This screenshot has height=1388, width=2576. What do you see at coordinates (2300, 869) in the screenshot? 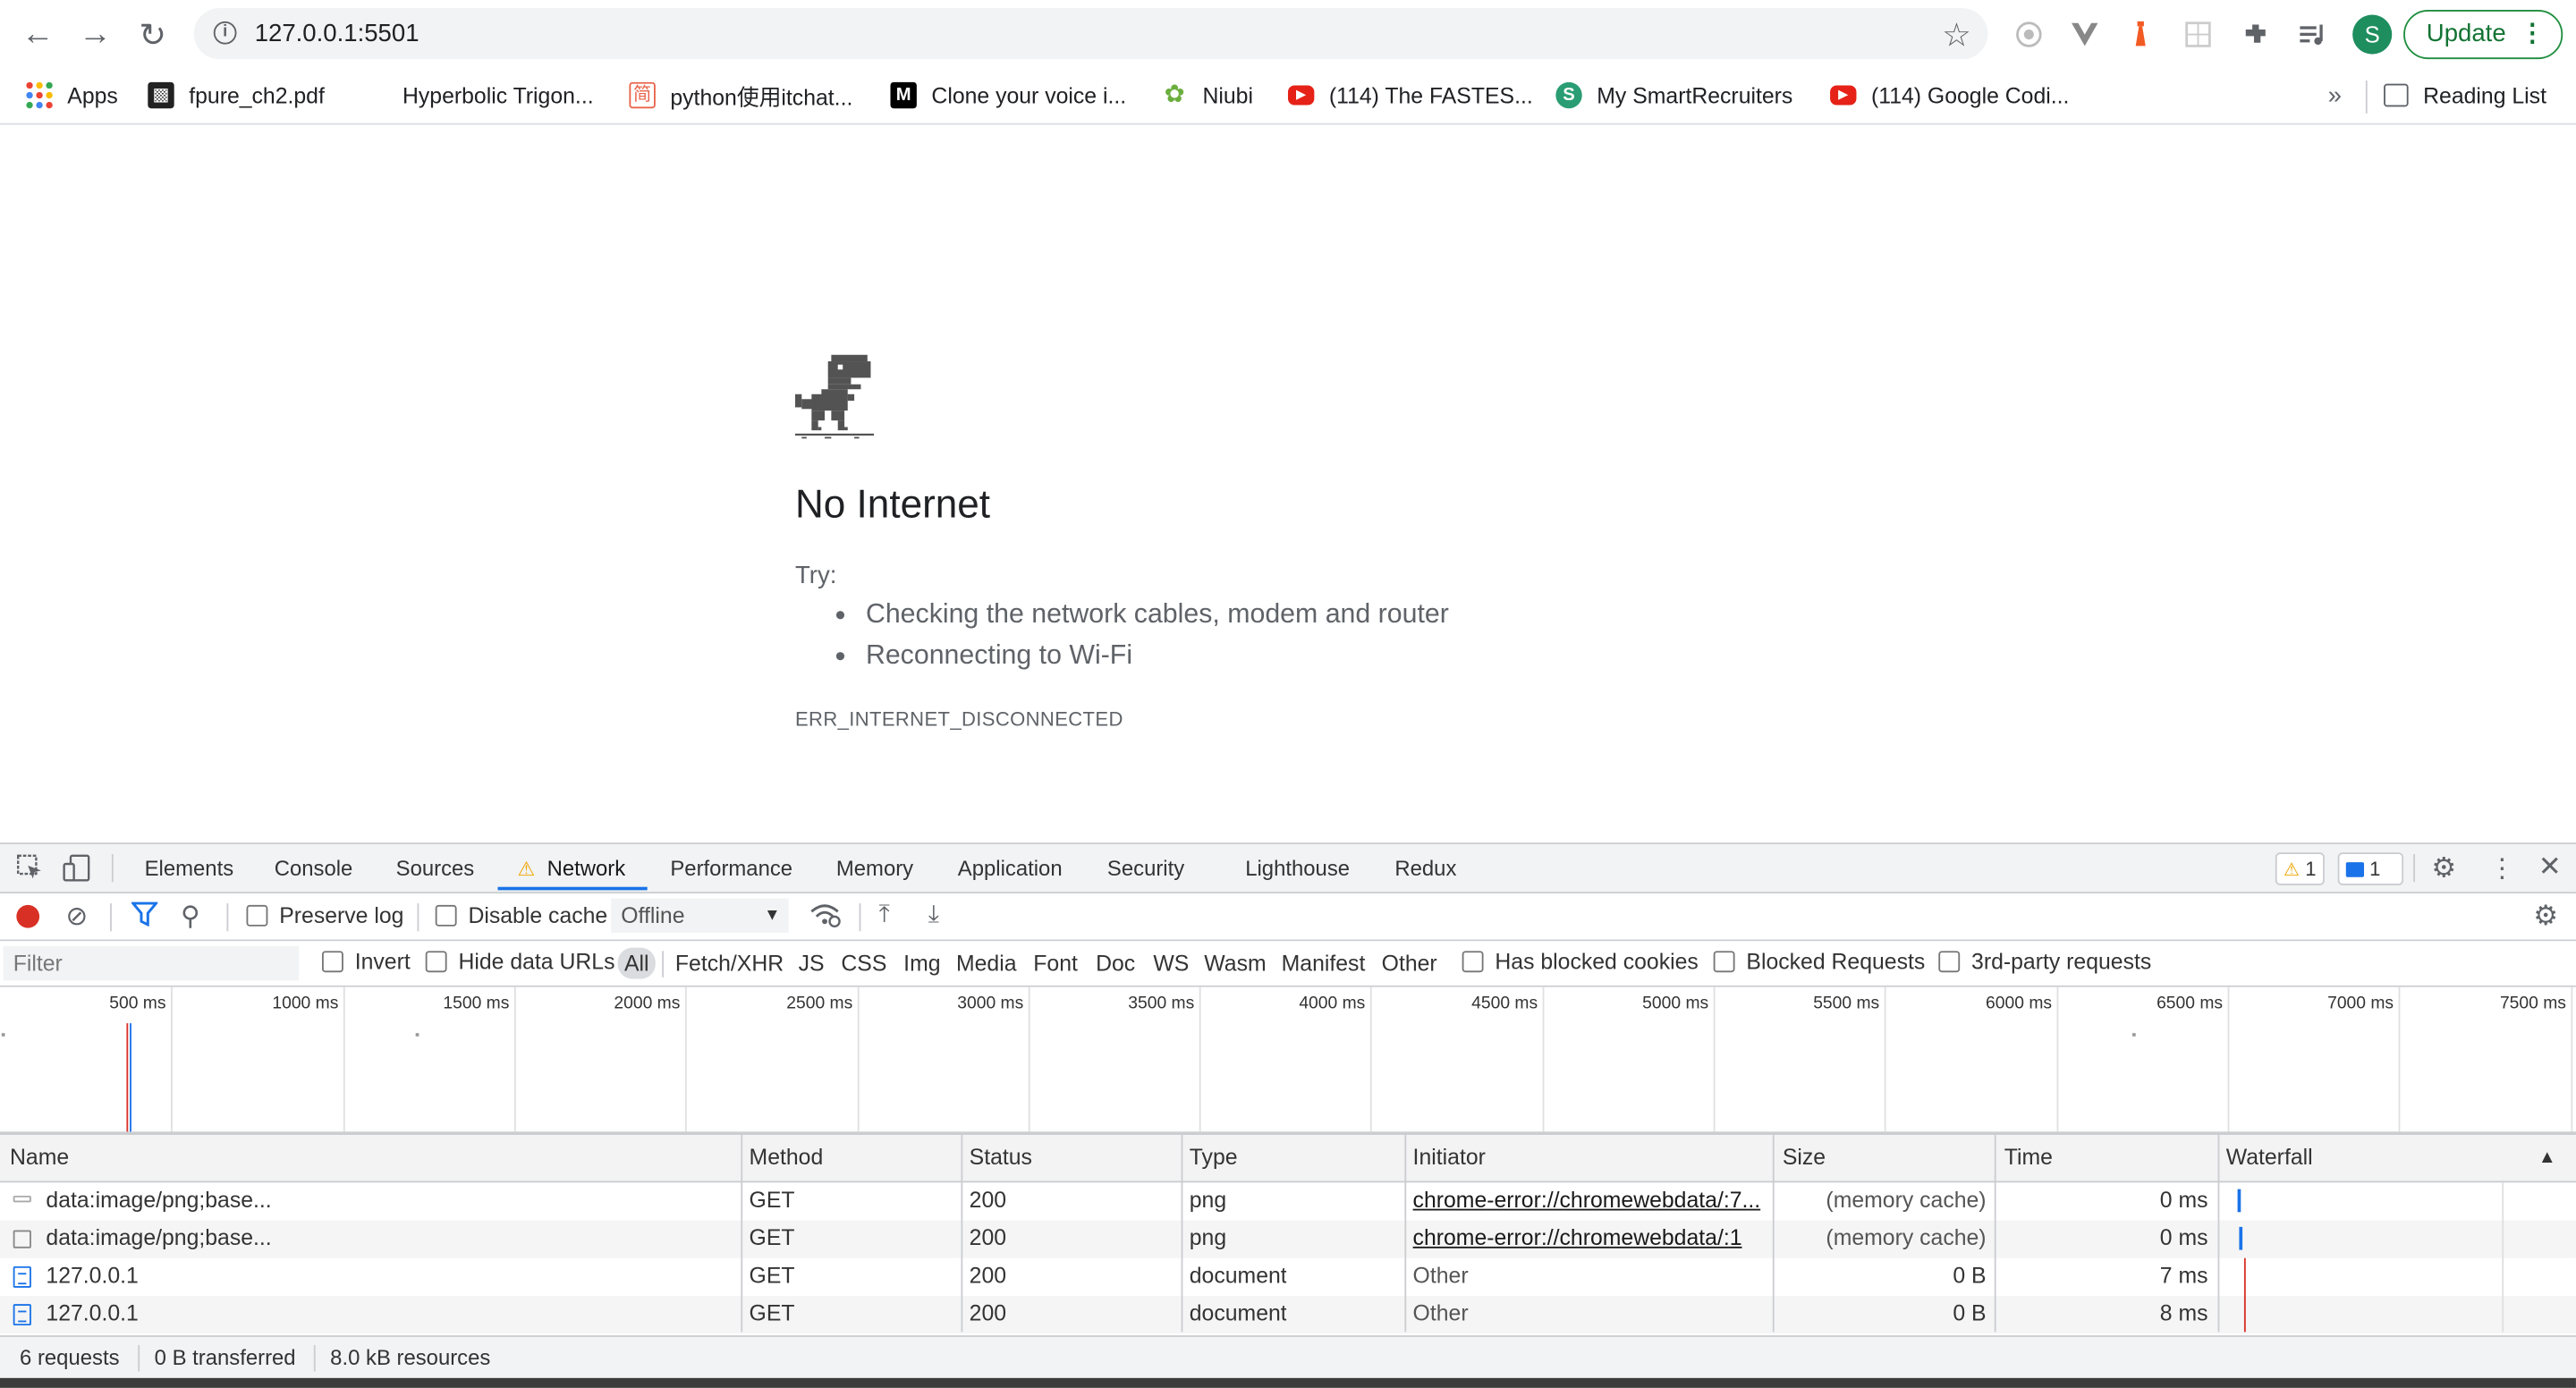
I see `warnings-badge: ⚠ 1` at bounding box center [2300, 869].